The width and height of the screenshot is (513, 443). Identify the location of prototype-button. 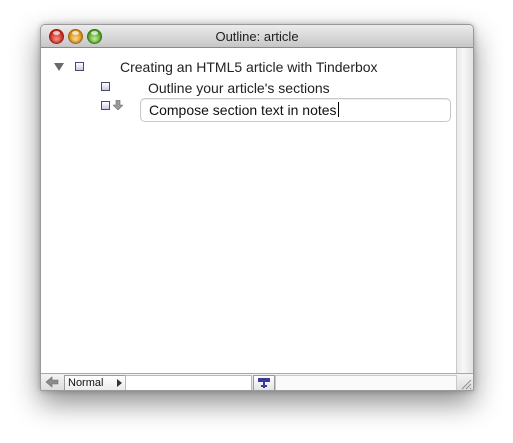
(264, 382).